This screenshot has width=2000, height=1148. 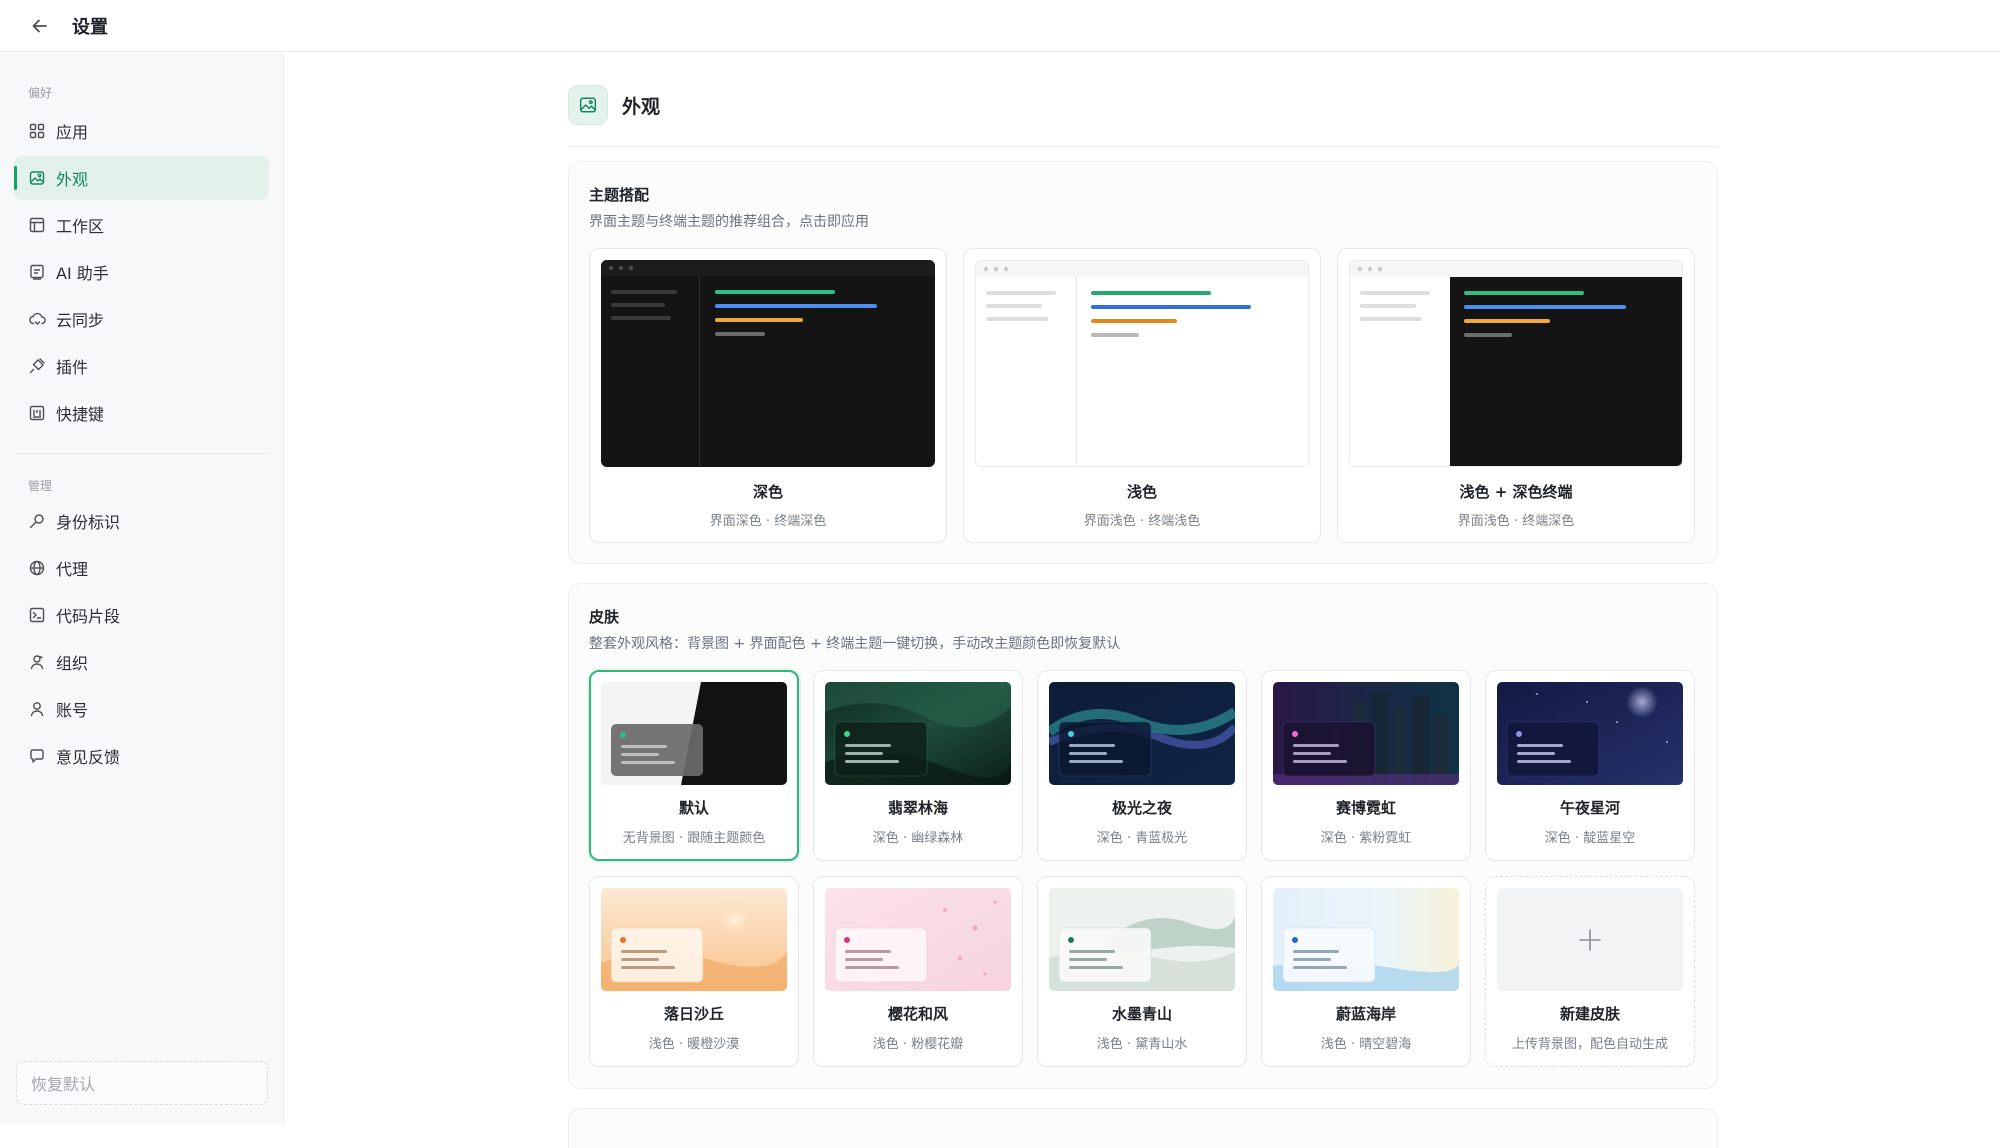 What do you see at coordinates (1366, 838) in the screenshot?
I see `skin-sub: 深色 · 紫粉霓虹` at bounding box center [1366, 838].